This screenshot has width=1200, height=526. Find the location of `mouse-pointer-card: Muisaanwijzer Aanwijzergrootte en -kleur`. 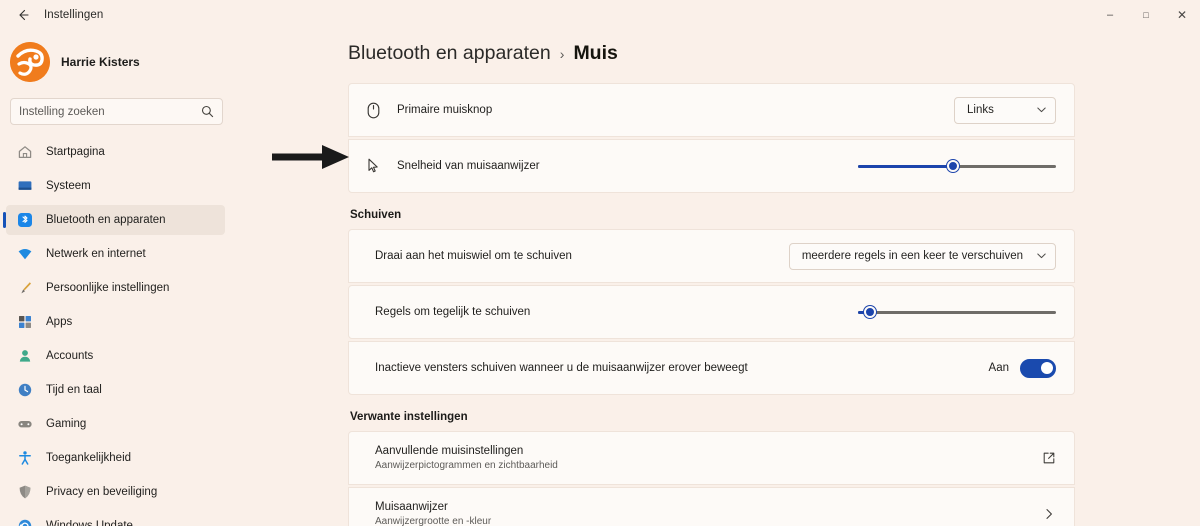

mouse-pointer-card: Muisaanwijzer Aanwijzergrootte en -kleur is located at coordinates (711, 506).